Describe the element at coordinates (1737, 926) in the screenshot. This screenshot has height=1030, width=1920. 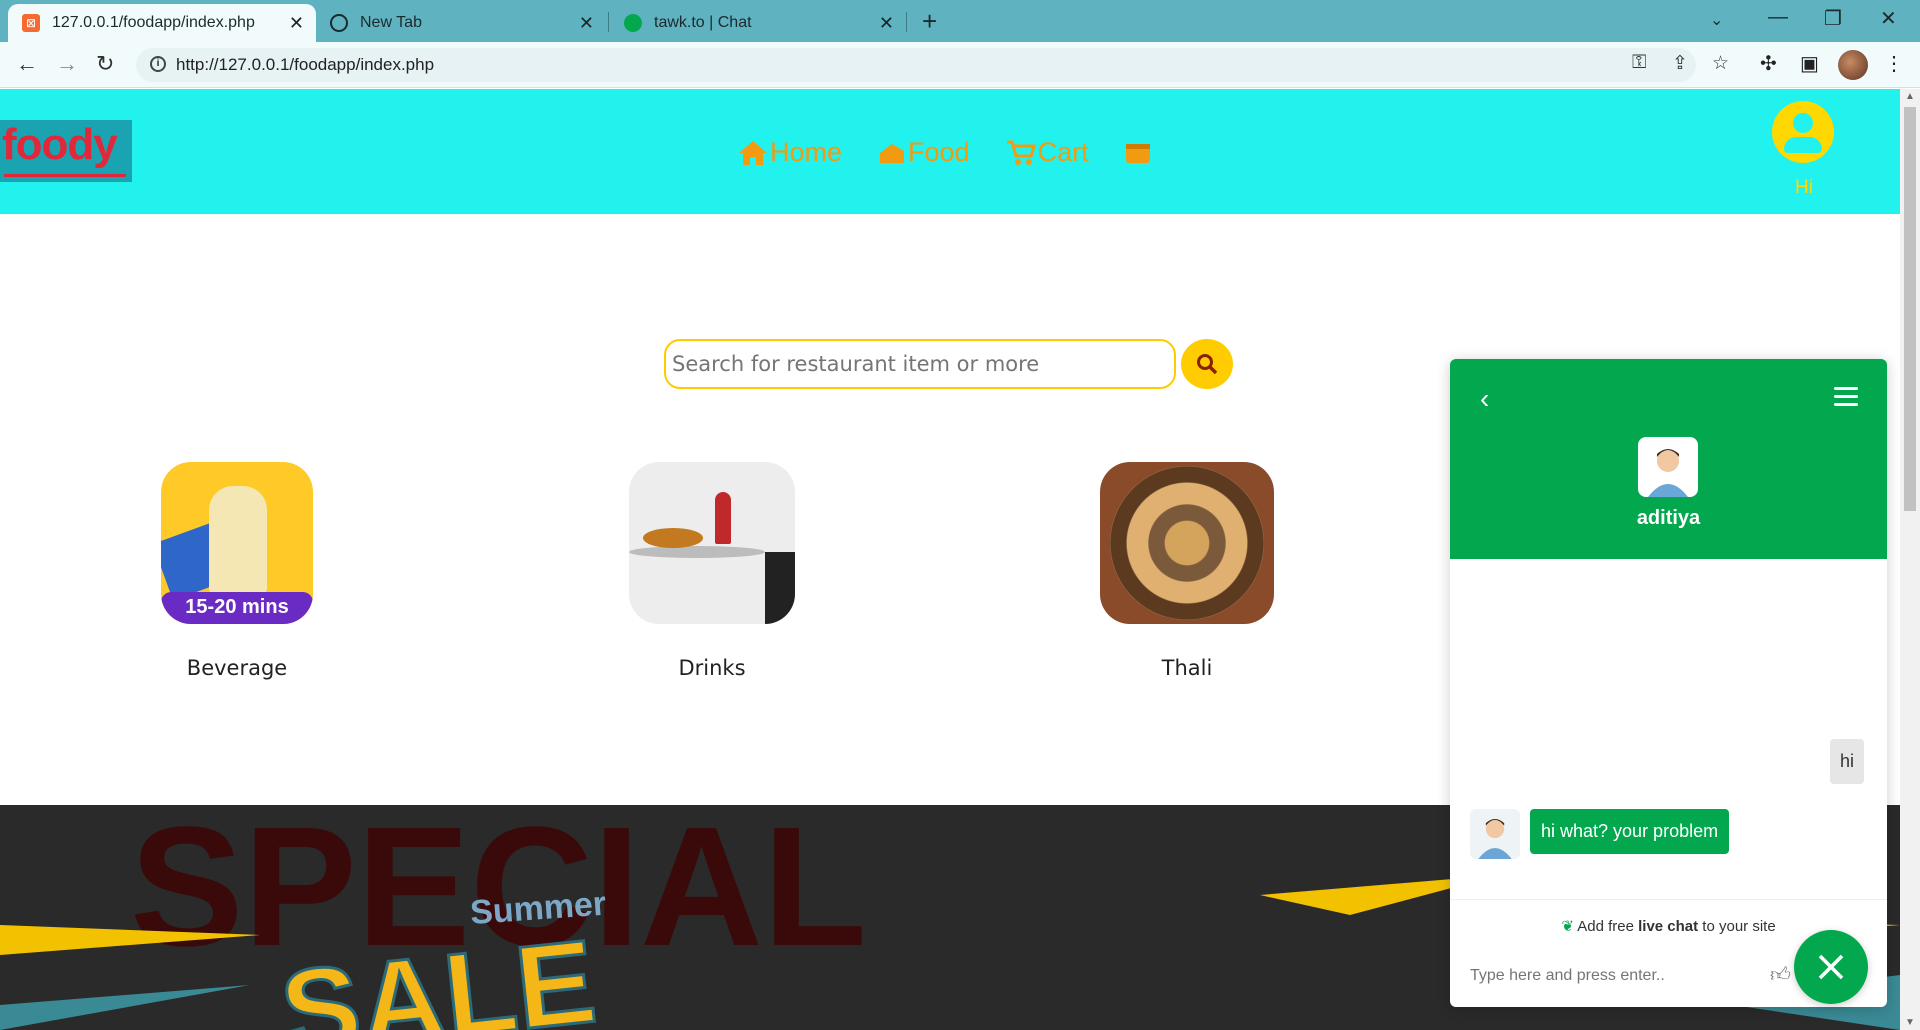
I see `powered-suffix: to your site` at that location.